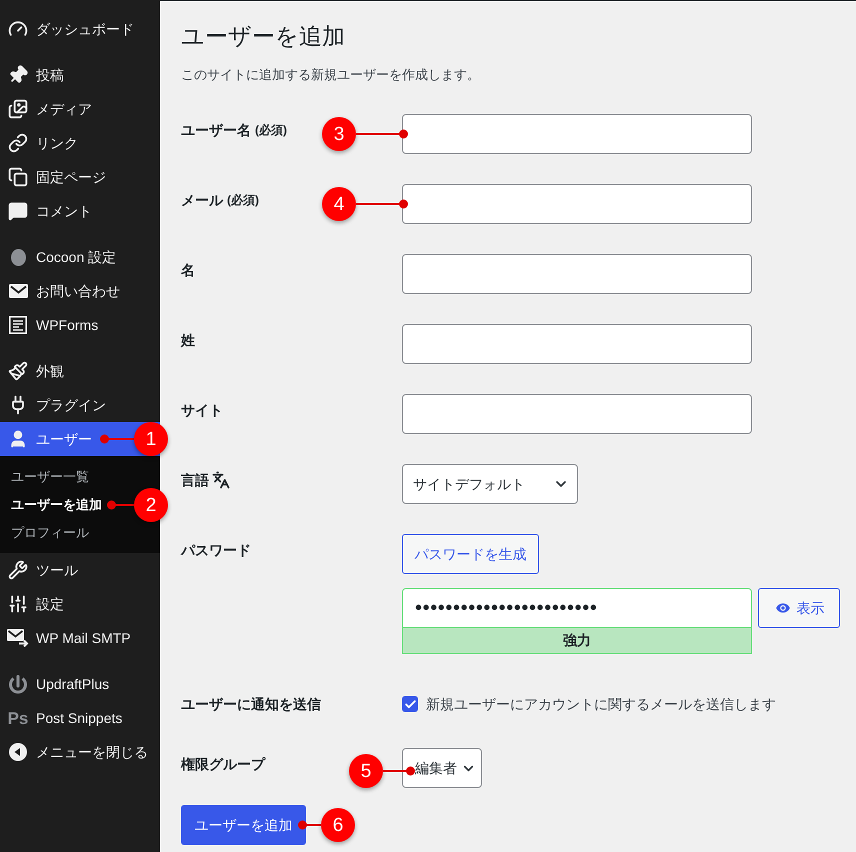  What do you see at coordinates (80, 405) in the screenshot?
I see `menu-item: プラグイン` at bounding box center [80, 405].